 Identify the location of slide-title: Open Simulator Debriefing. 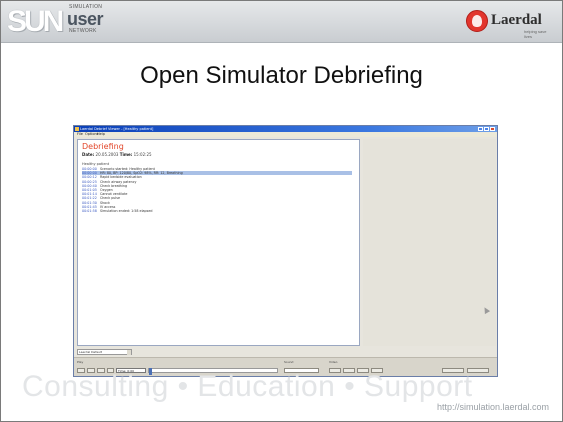
(281, 75).